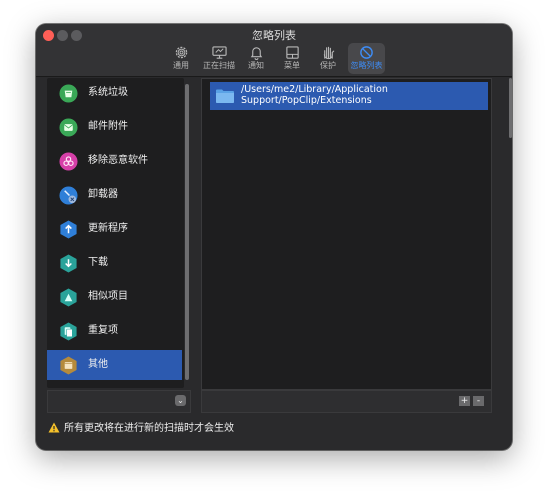 The width and height of the screenshot is (548, 500). Describe the element at coordinates (68, 263) in the screenshot. I see `download-icon` at that location.